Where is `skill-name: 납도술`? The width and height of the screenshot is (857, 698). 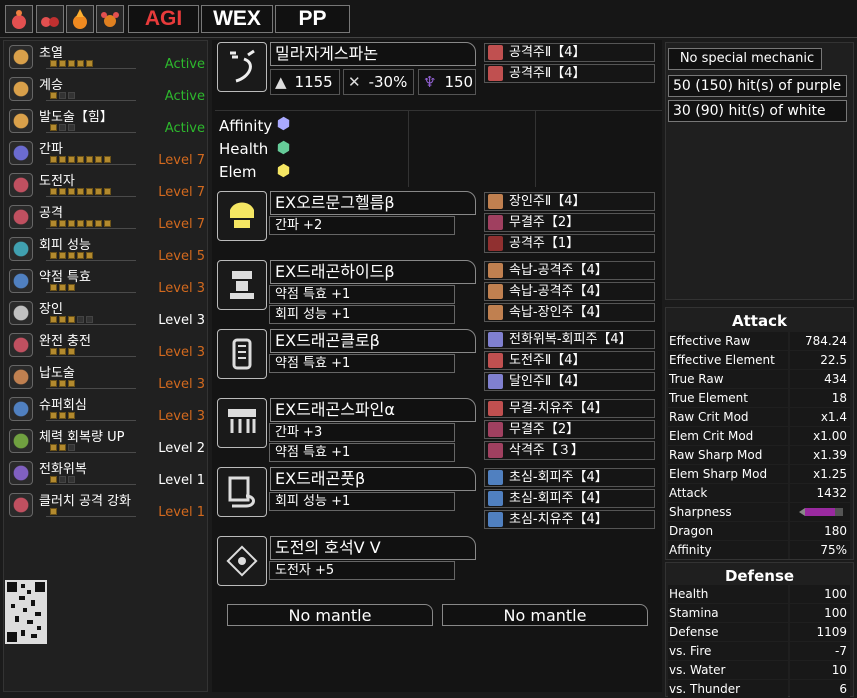
skill-name: 납도술 is located at coordinates (57, 373).